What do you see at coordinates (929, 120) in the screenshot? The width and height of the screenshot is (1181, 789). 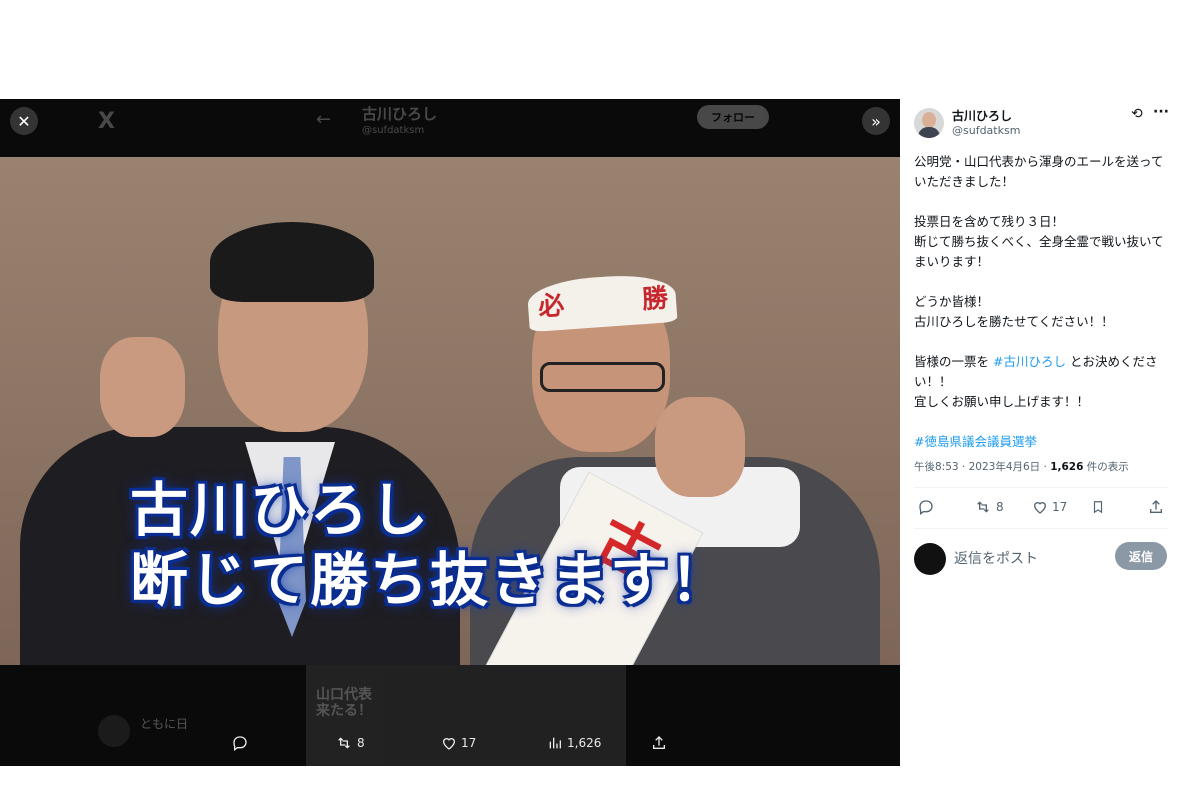 I see `avatar-face` at bounding box center [929, 120].